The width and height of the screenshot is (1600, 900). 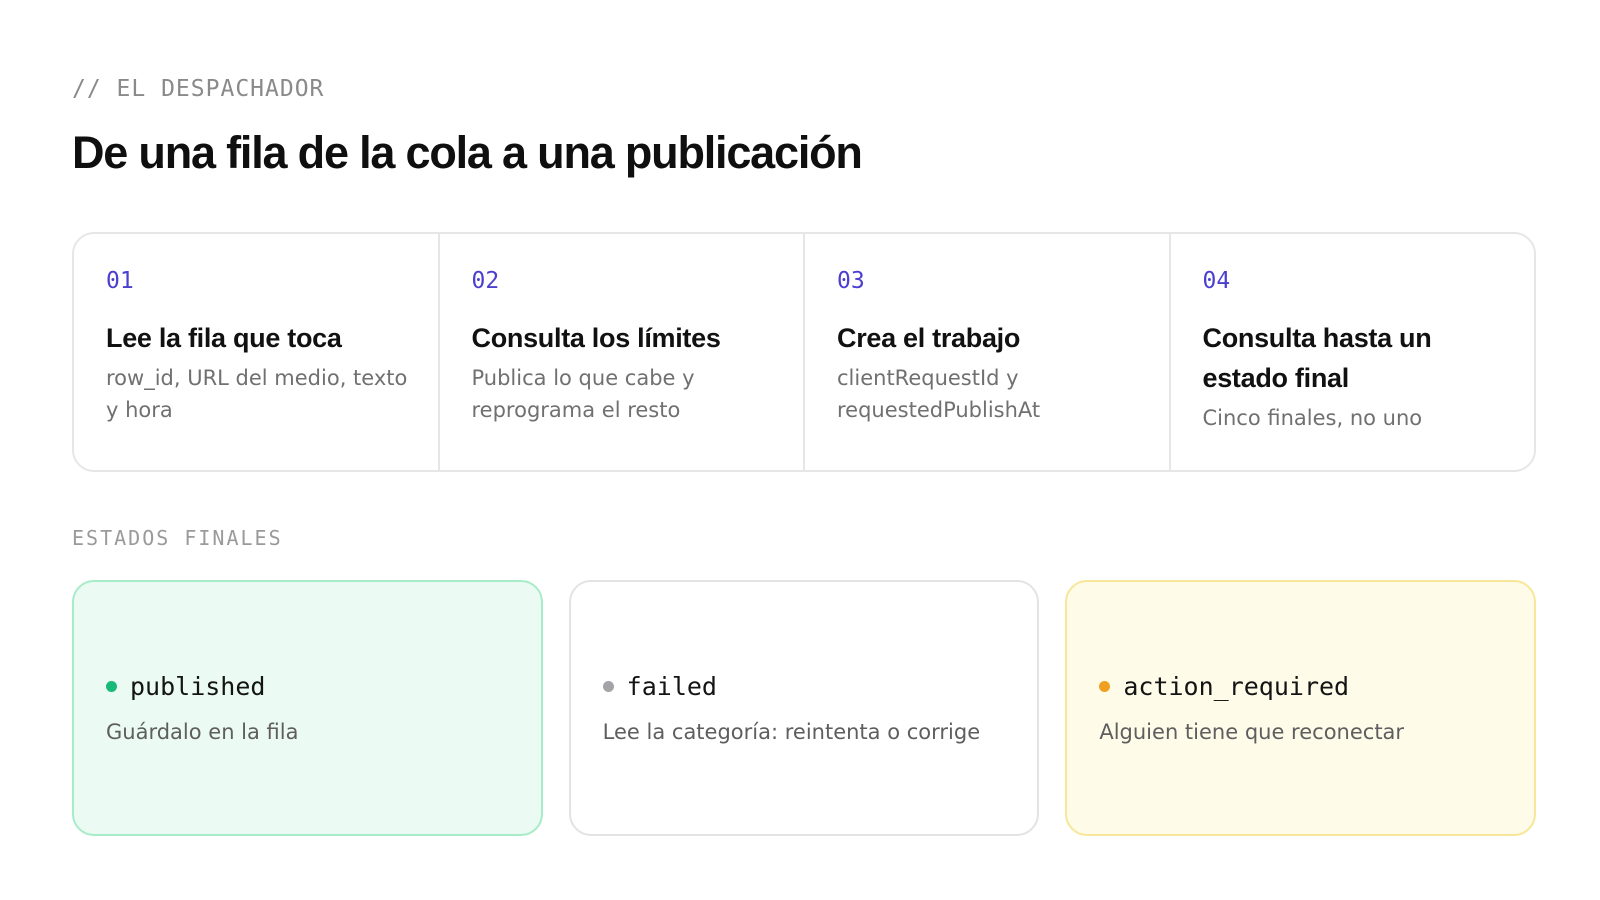 What do you see at coordinates (1317, 358) in the screenshot?
I see `step-title: Consulta hasta un estado final` at bounding box center [1317, 358].